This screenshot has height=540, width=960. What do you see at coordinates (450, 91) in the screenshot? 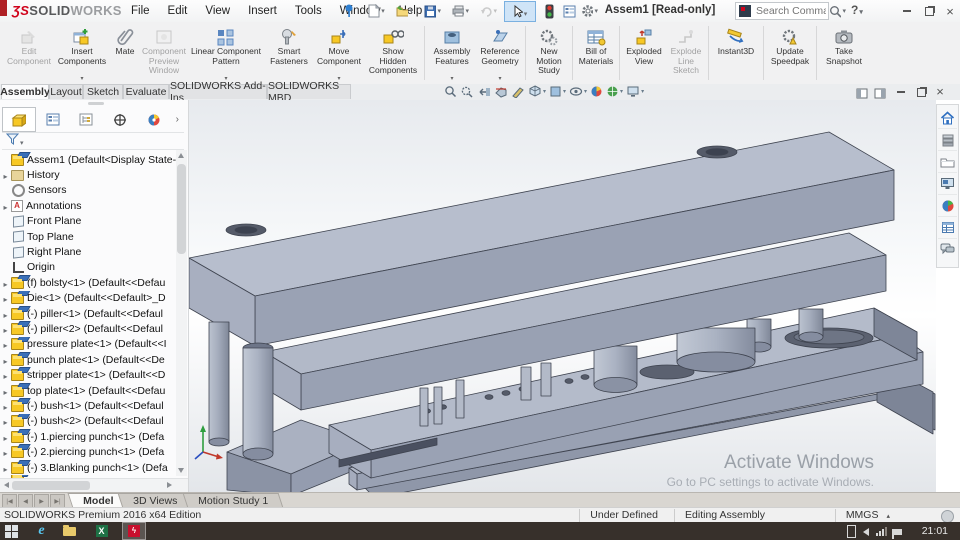
I see `zoom-to-fit-icon` at bounding box center [450, 91].